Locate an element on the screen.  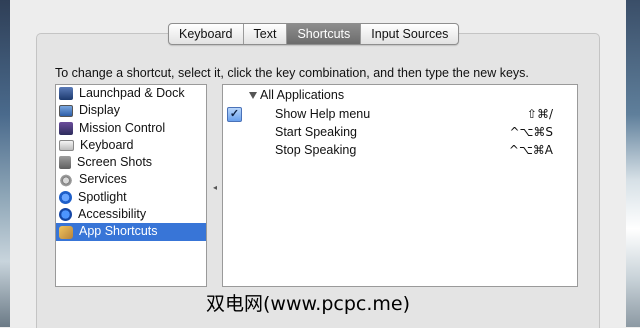
shortcut-row: ✓ Show Help menu ⇧⌘/ is located at coordinates (400, 114).